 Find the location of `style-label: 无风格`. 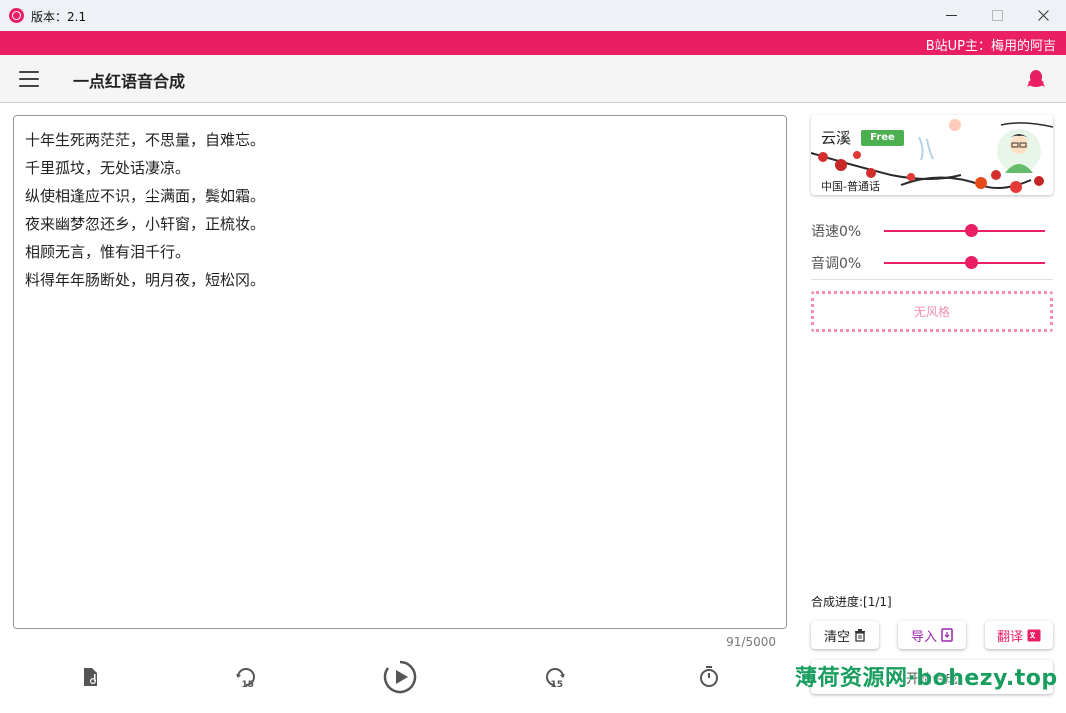

style-label: 无风格 is located at coordinates (931, 312).